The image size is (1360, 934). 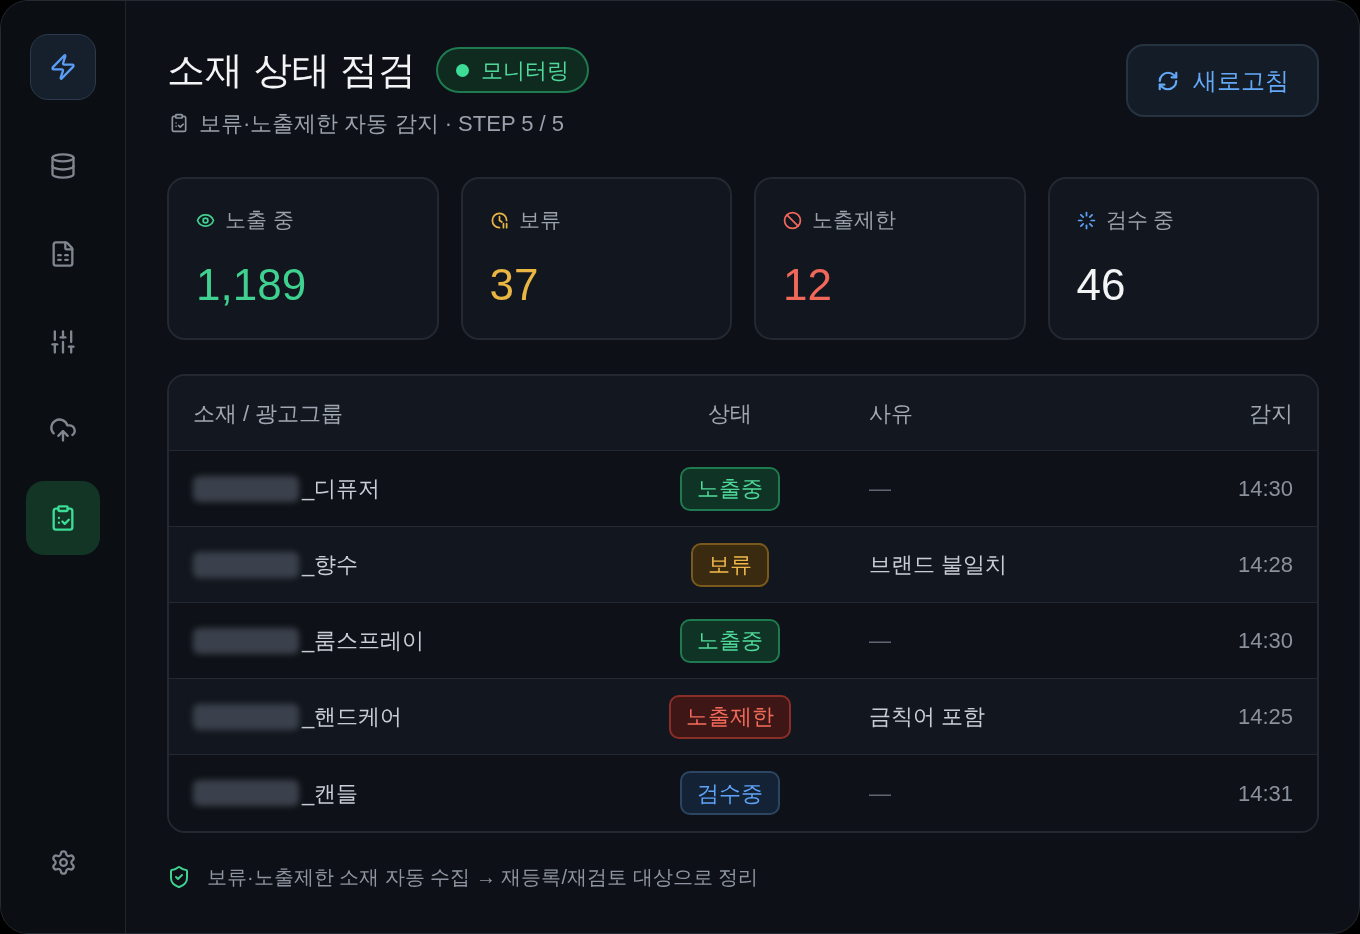 What do you see at coordinates (1265, 565) in the screenshot?
I see `detection-time: 14:28` at bounding box center [1265, 565].